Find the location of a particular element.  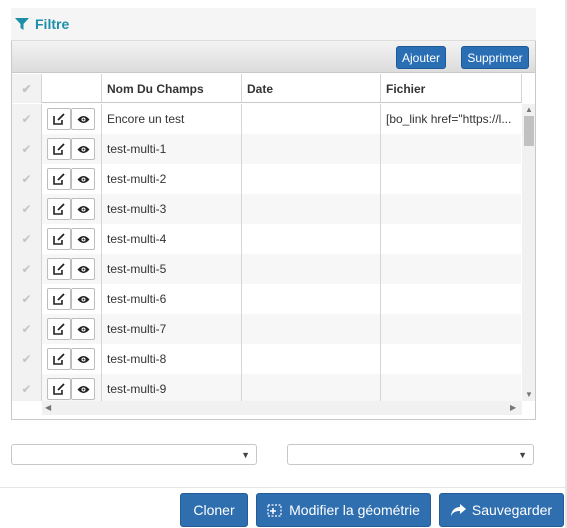

column-header-file: Fichier is located at coordinates (451, 88).